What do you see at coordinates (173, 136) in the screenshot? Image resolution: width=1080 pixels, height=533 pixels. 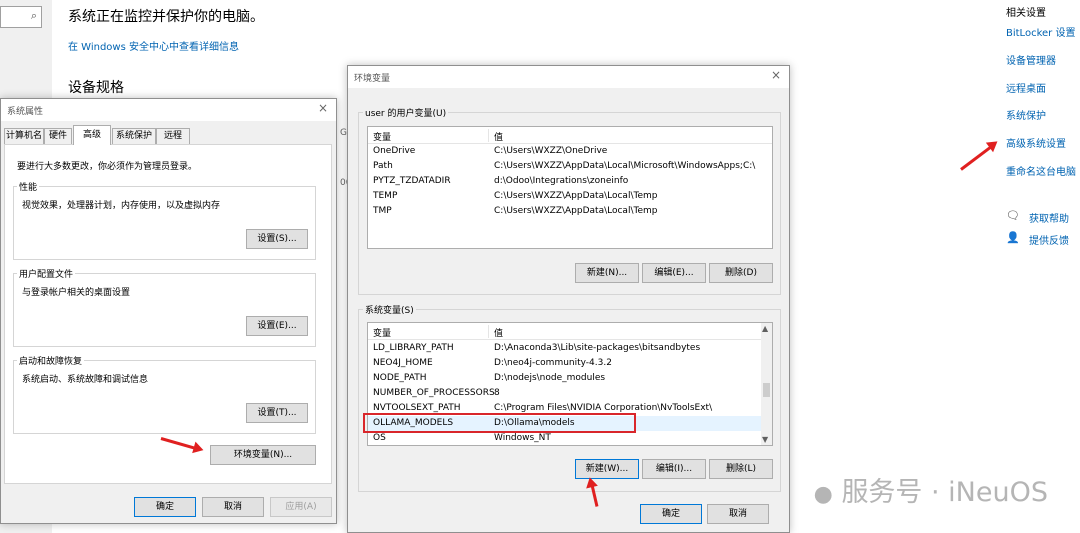 I see `tab-remote: 远程` at bounding box center [173, 136].